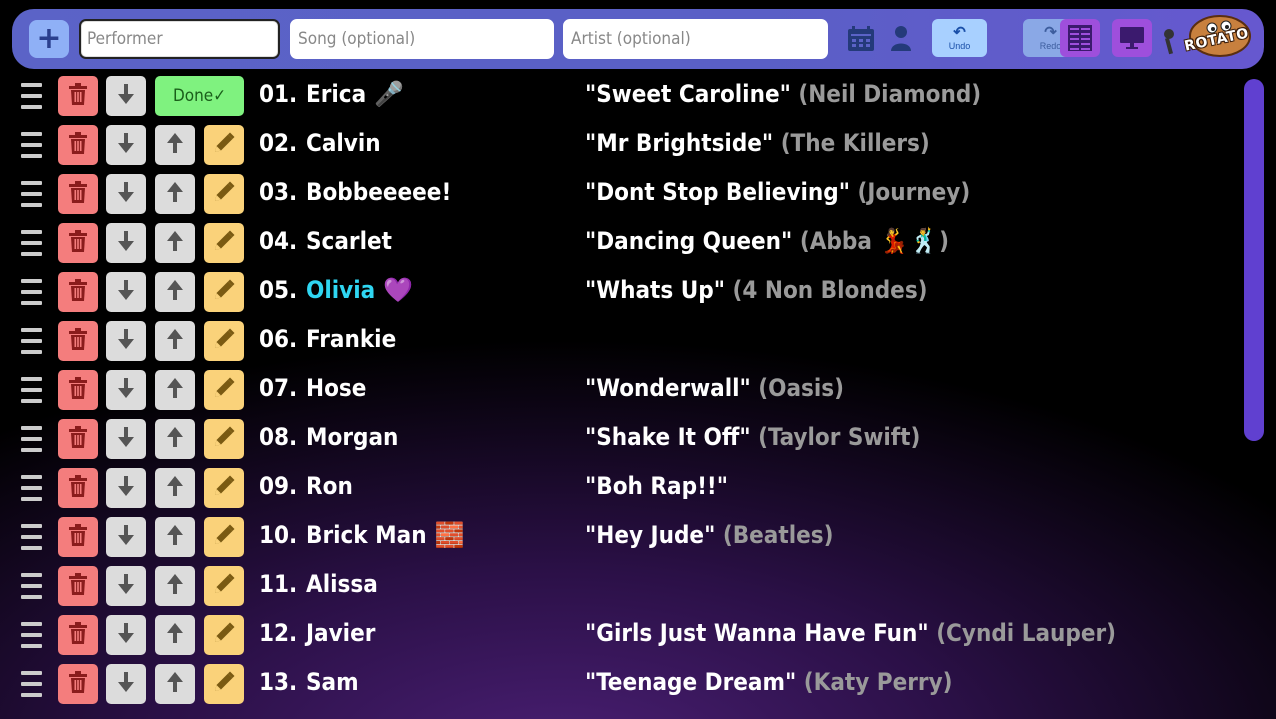 This screenshot has width=1276, height=719. What do you see at coordinates (1132, 38) in the screenshot?
I see `display-button` at bounding box center [1132, 38].